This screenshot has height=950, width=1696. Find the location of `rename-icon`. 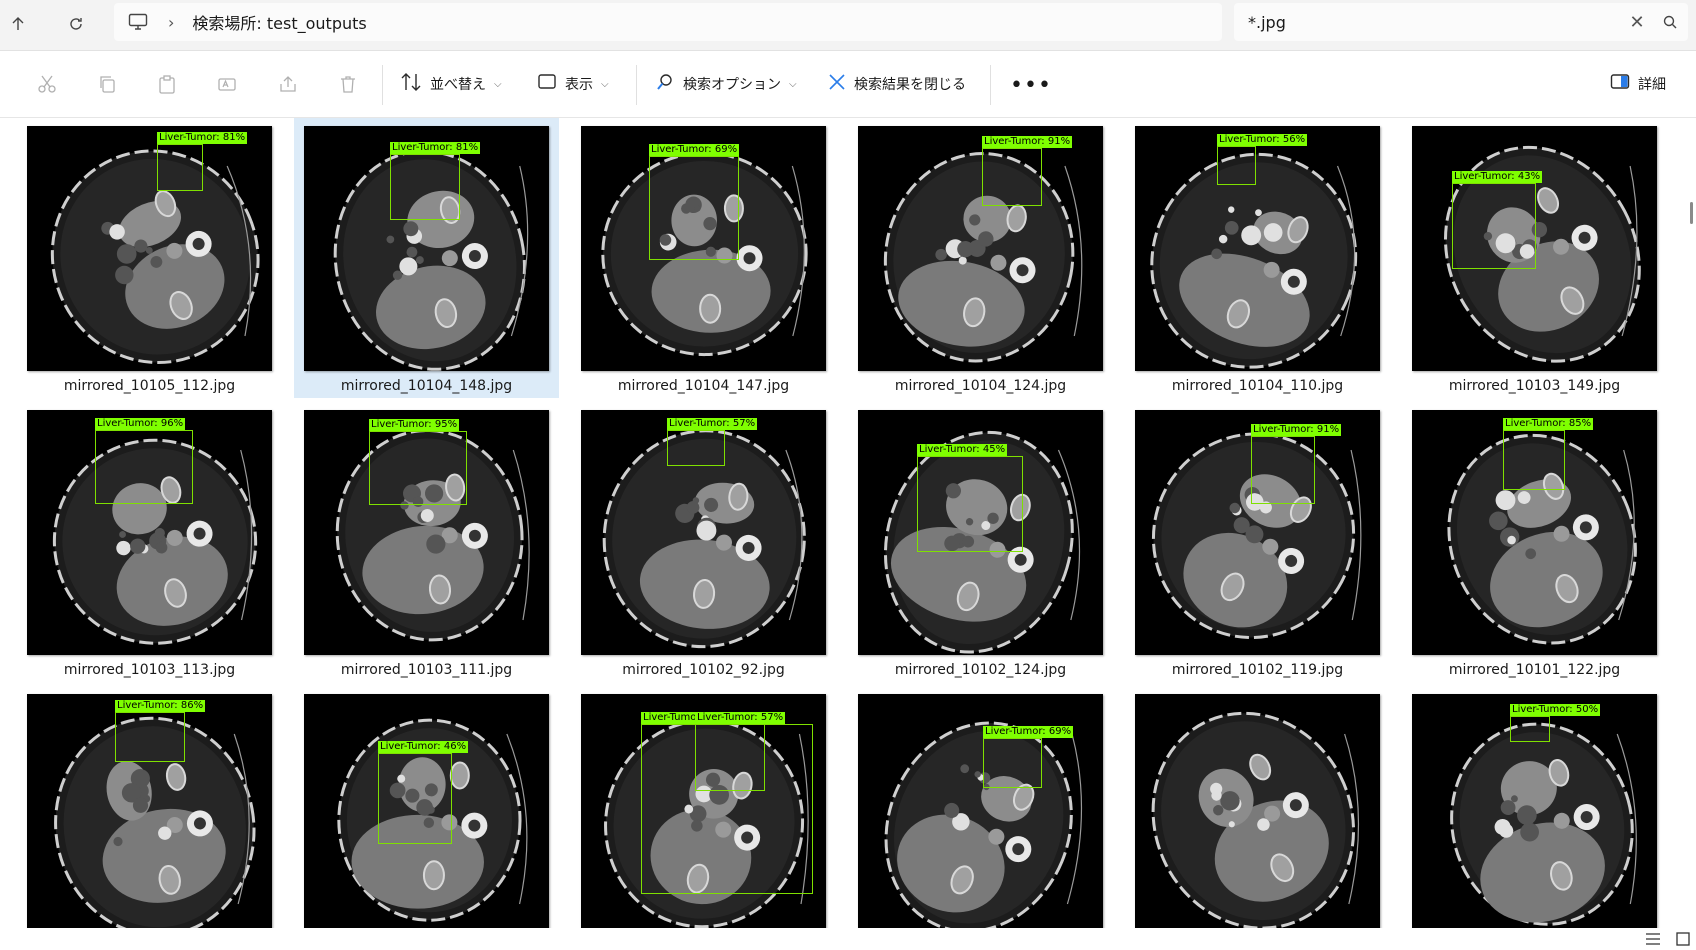

rename-icon is located at coordinates (227, 84).